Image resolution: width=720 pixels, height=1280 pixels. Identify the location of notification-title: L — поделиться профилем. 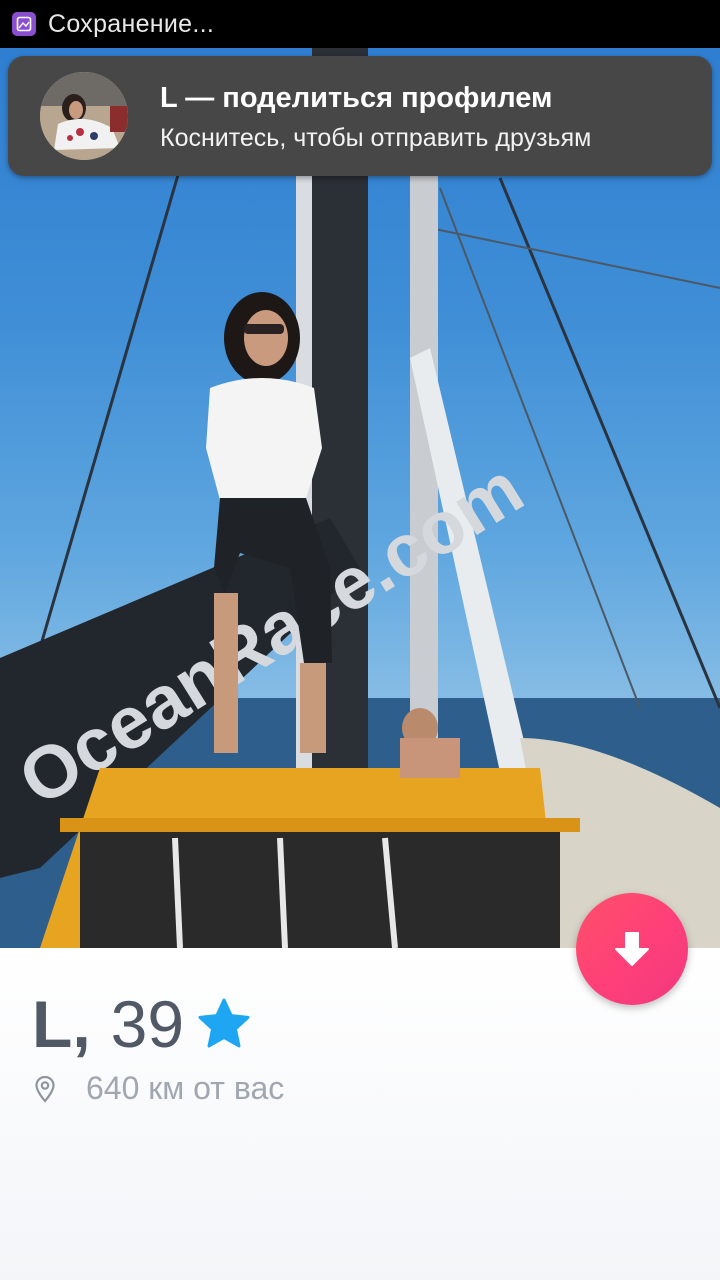
(356, 98).